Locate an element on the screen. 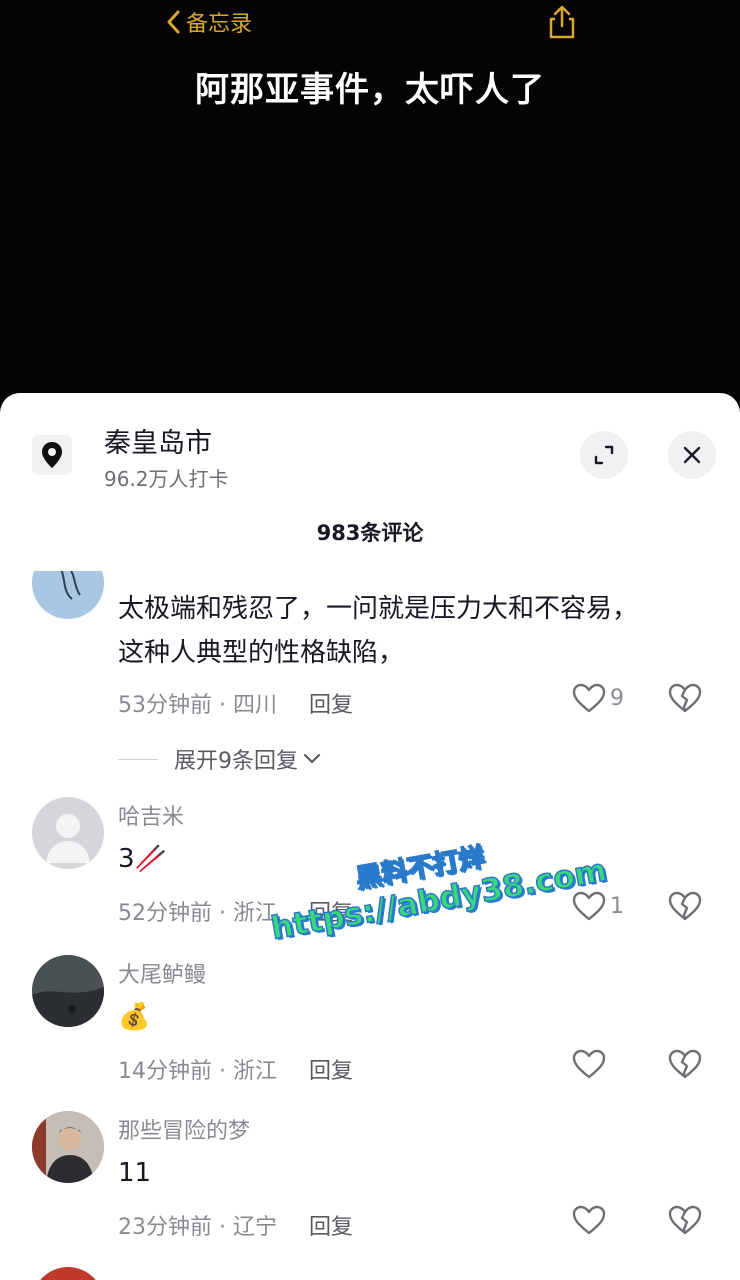  location-pin-icon is located at coordinates (52, 455).